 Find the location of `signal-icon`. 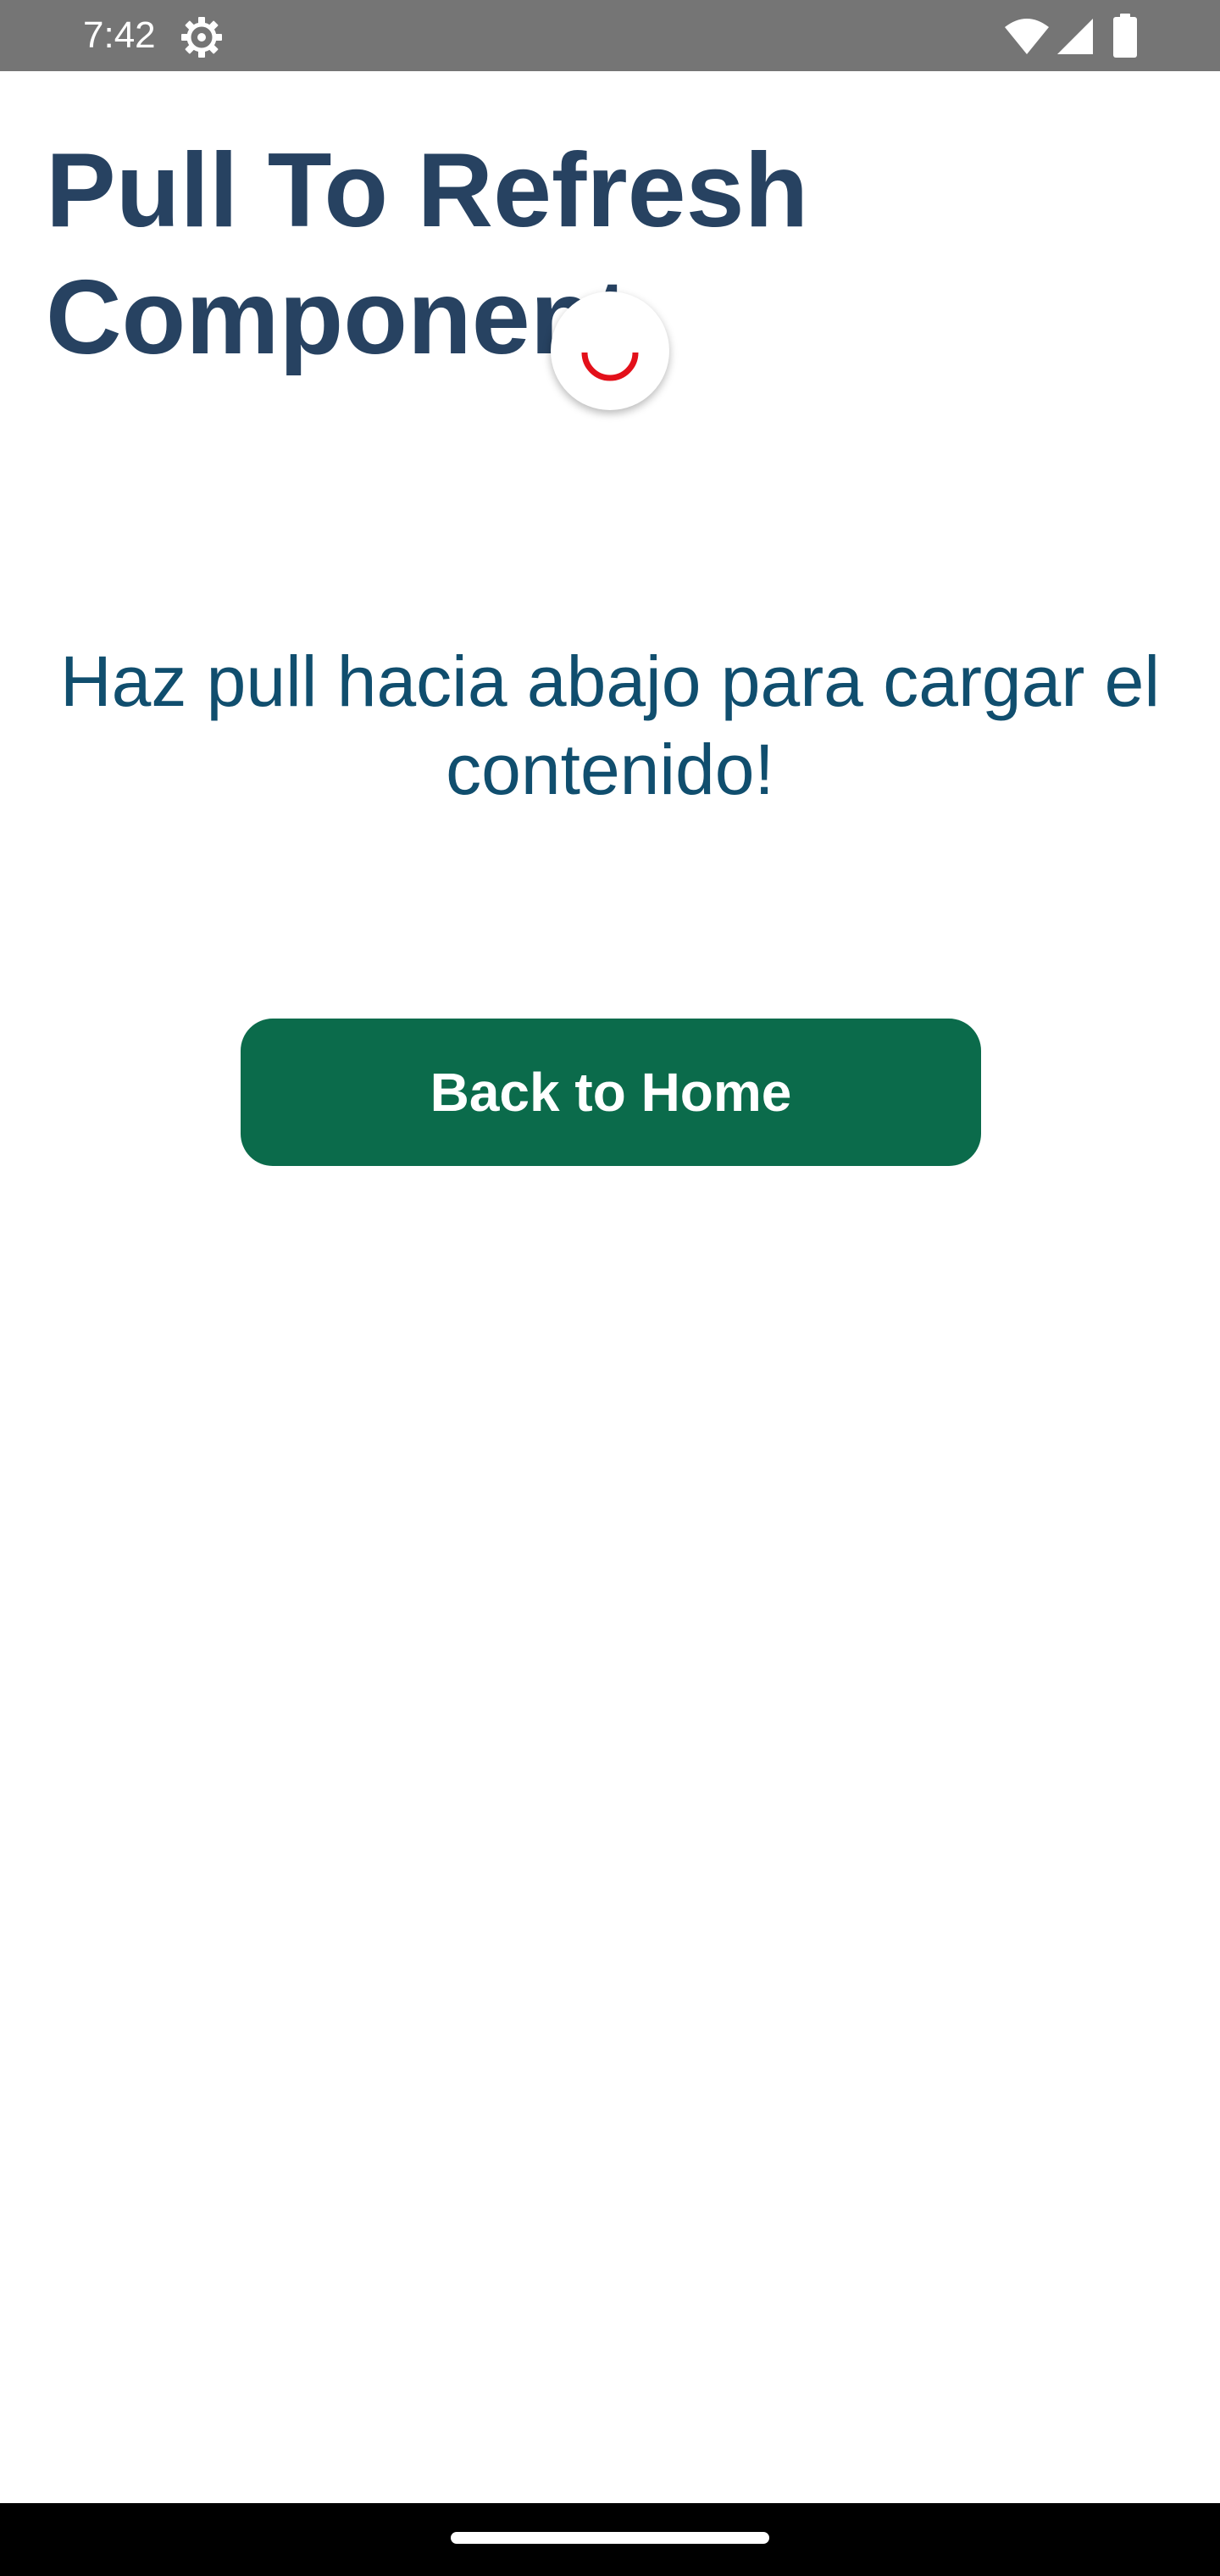

signal-icon is located at coordinates (1075, 36).